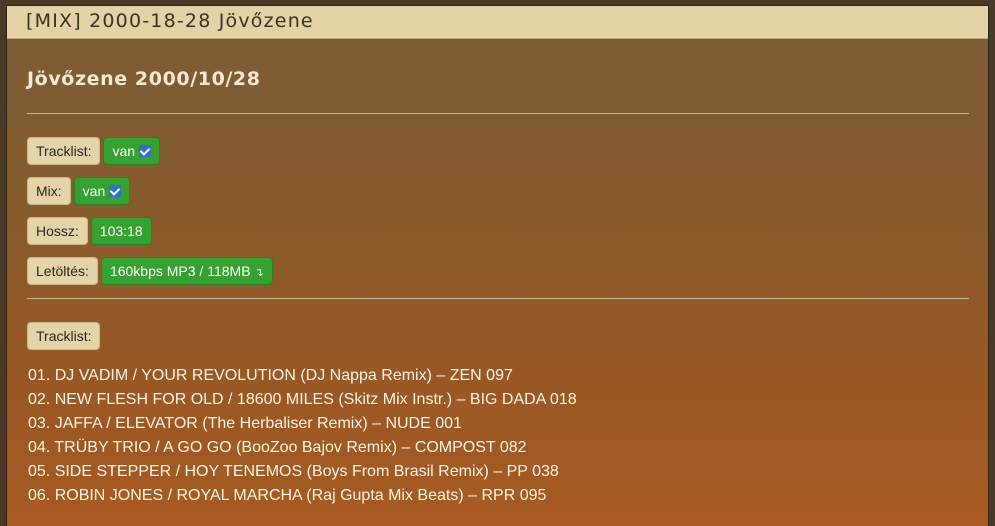 The image size is (995, 526). I want to click on info-row-length: Hossz: 103:18, so click(89, 231).